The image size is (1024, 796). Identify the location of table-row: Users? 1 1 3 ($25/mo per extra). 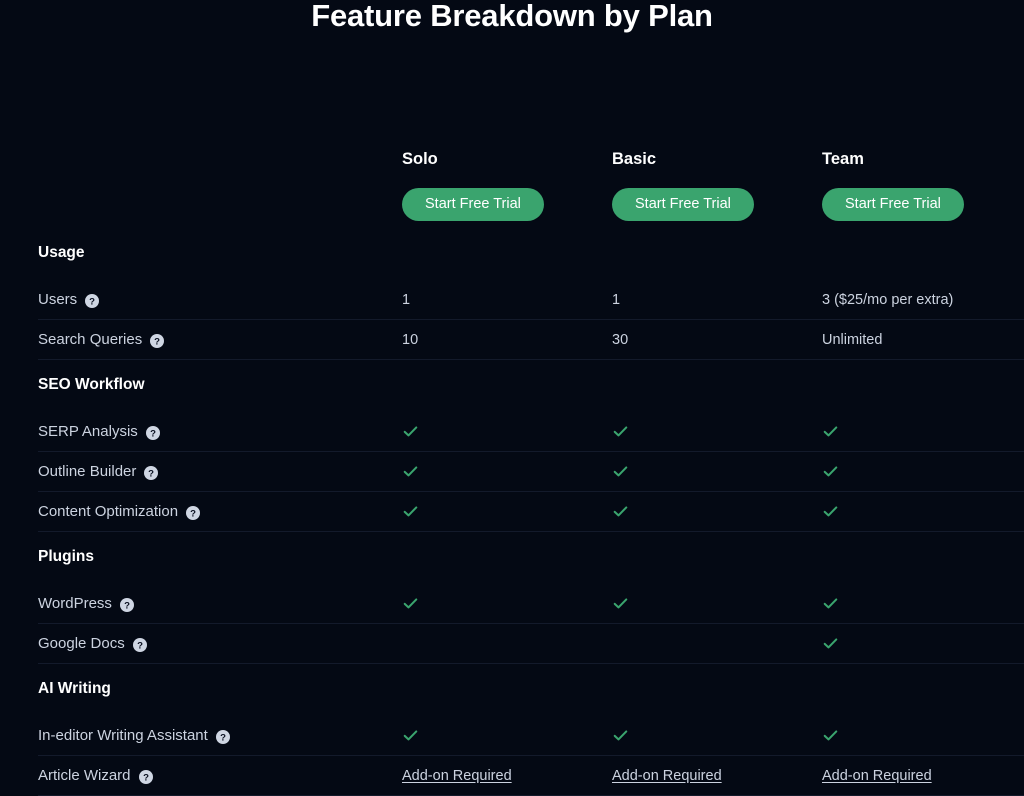
(531, 300).